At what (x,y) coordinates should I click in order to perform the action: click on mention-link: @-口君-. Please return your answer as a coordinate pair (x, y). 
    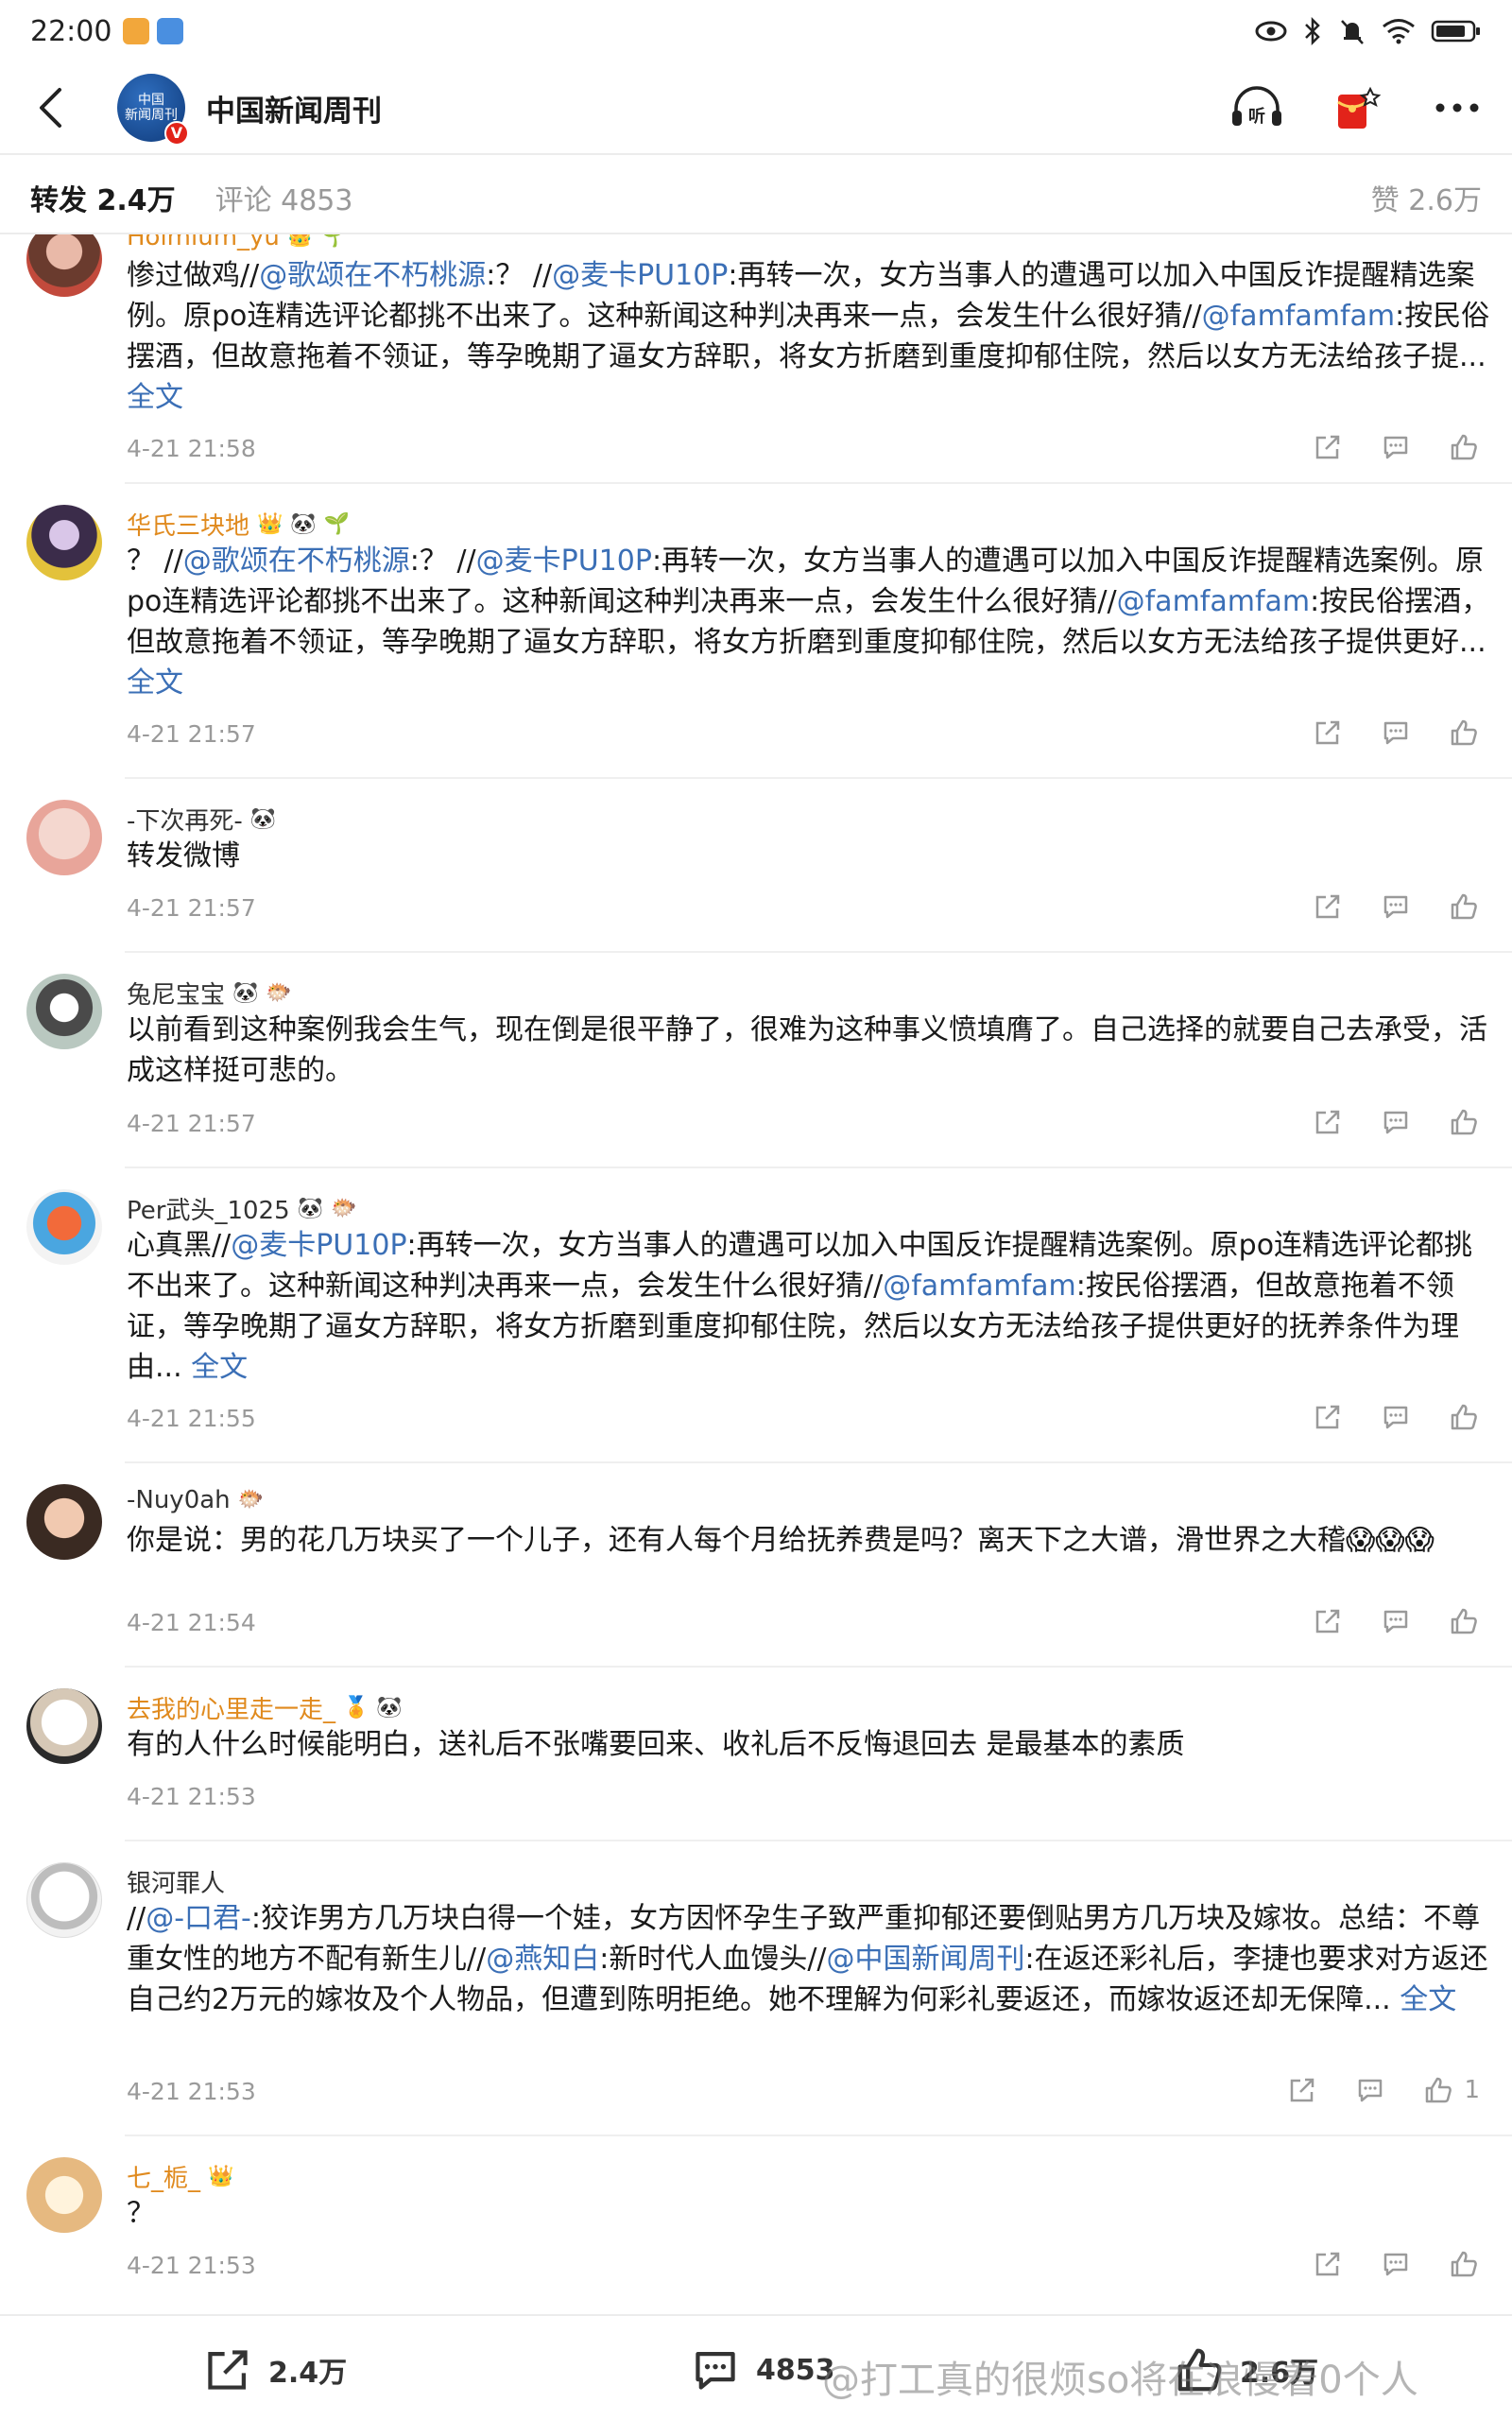
    Looking at the image, I should click on (198, 1918).